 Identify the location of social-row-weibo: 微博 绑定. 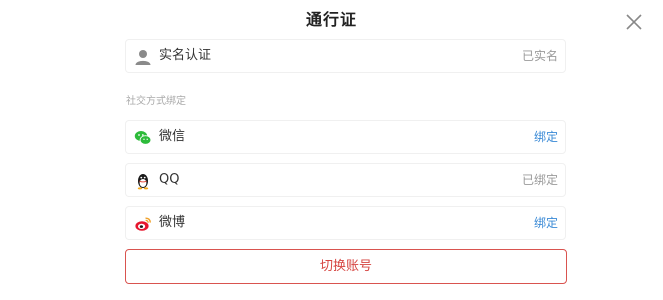
(345, 223).